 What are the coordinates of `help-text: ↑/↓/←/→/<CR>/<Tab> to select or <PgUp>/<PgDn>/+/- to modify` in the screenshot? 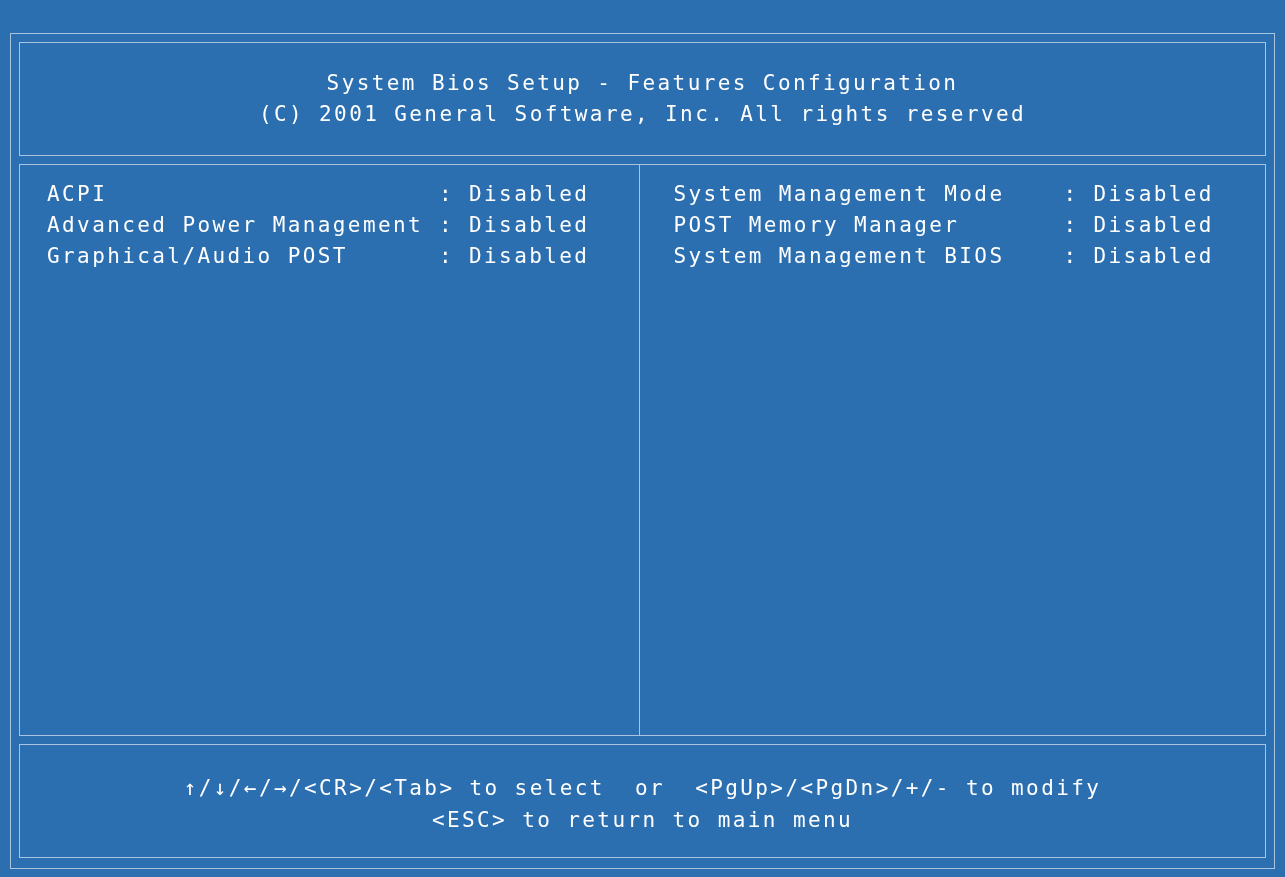 It's located at (642, 788).